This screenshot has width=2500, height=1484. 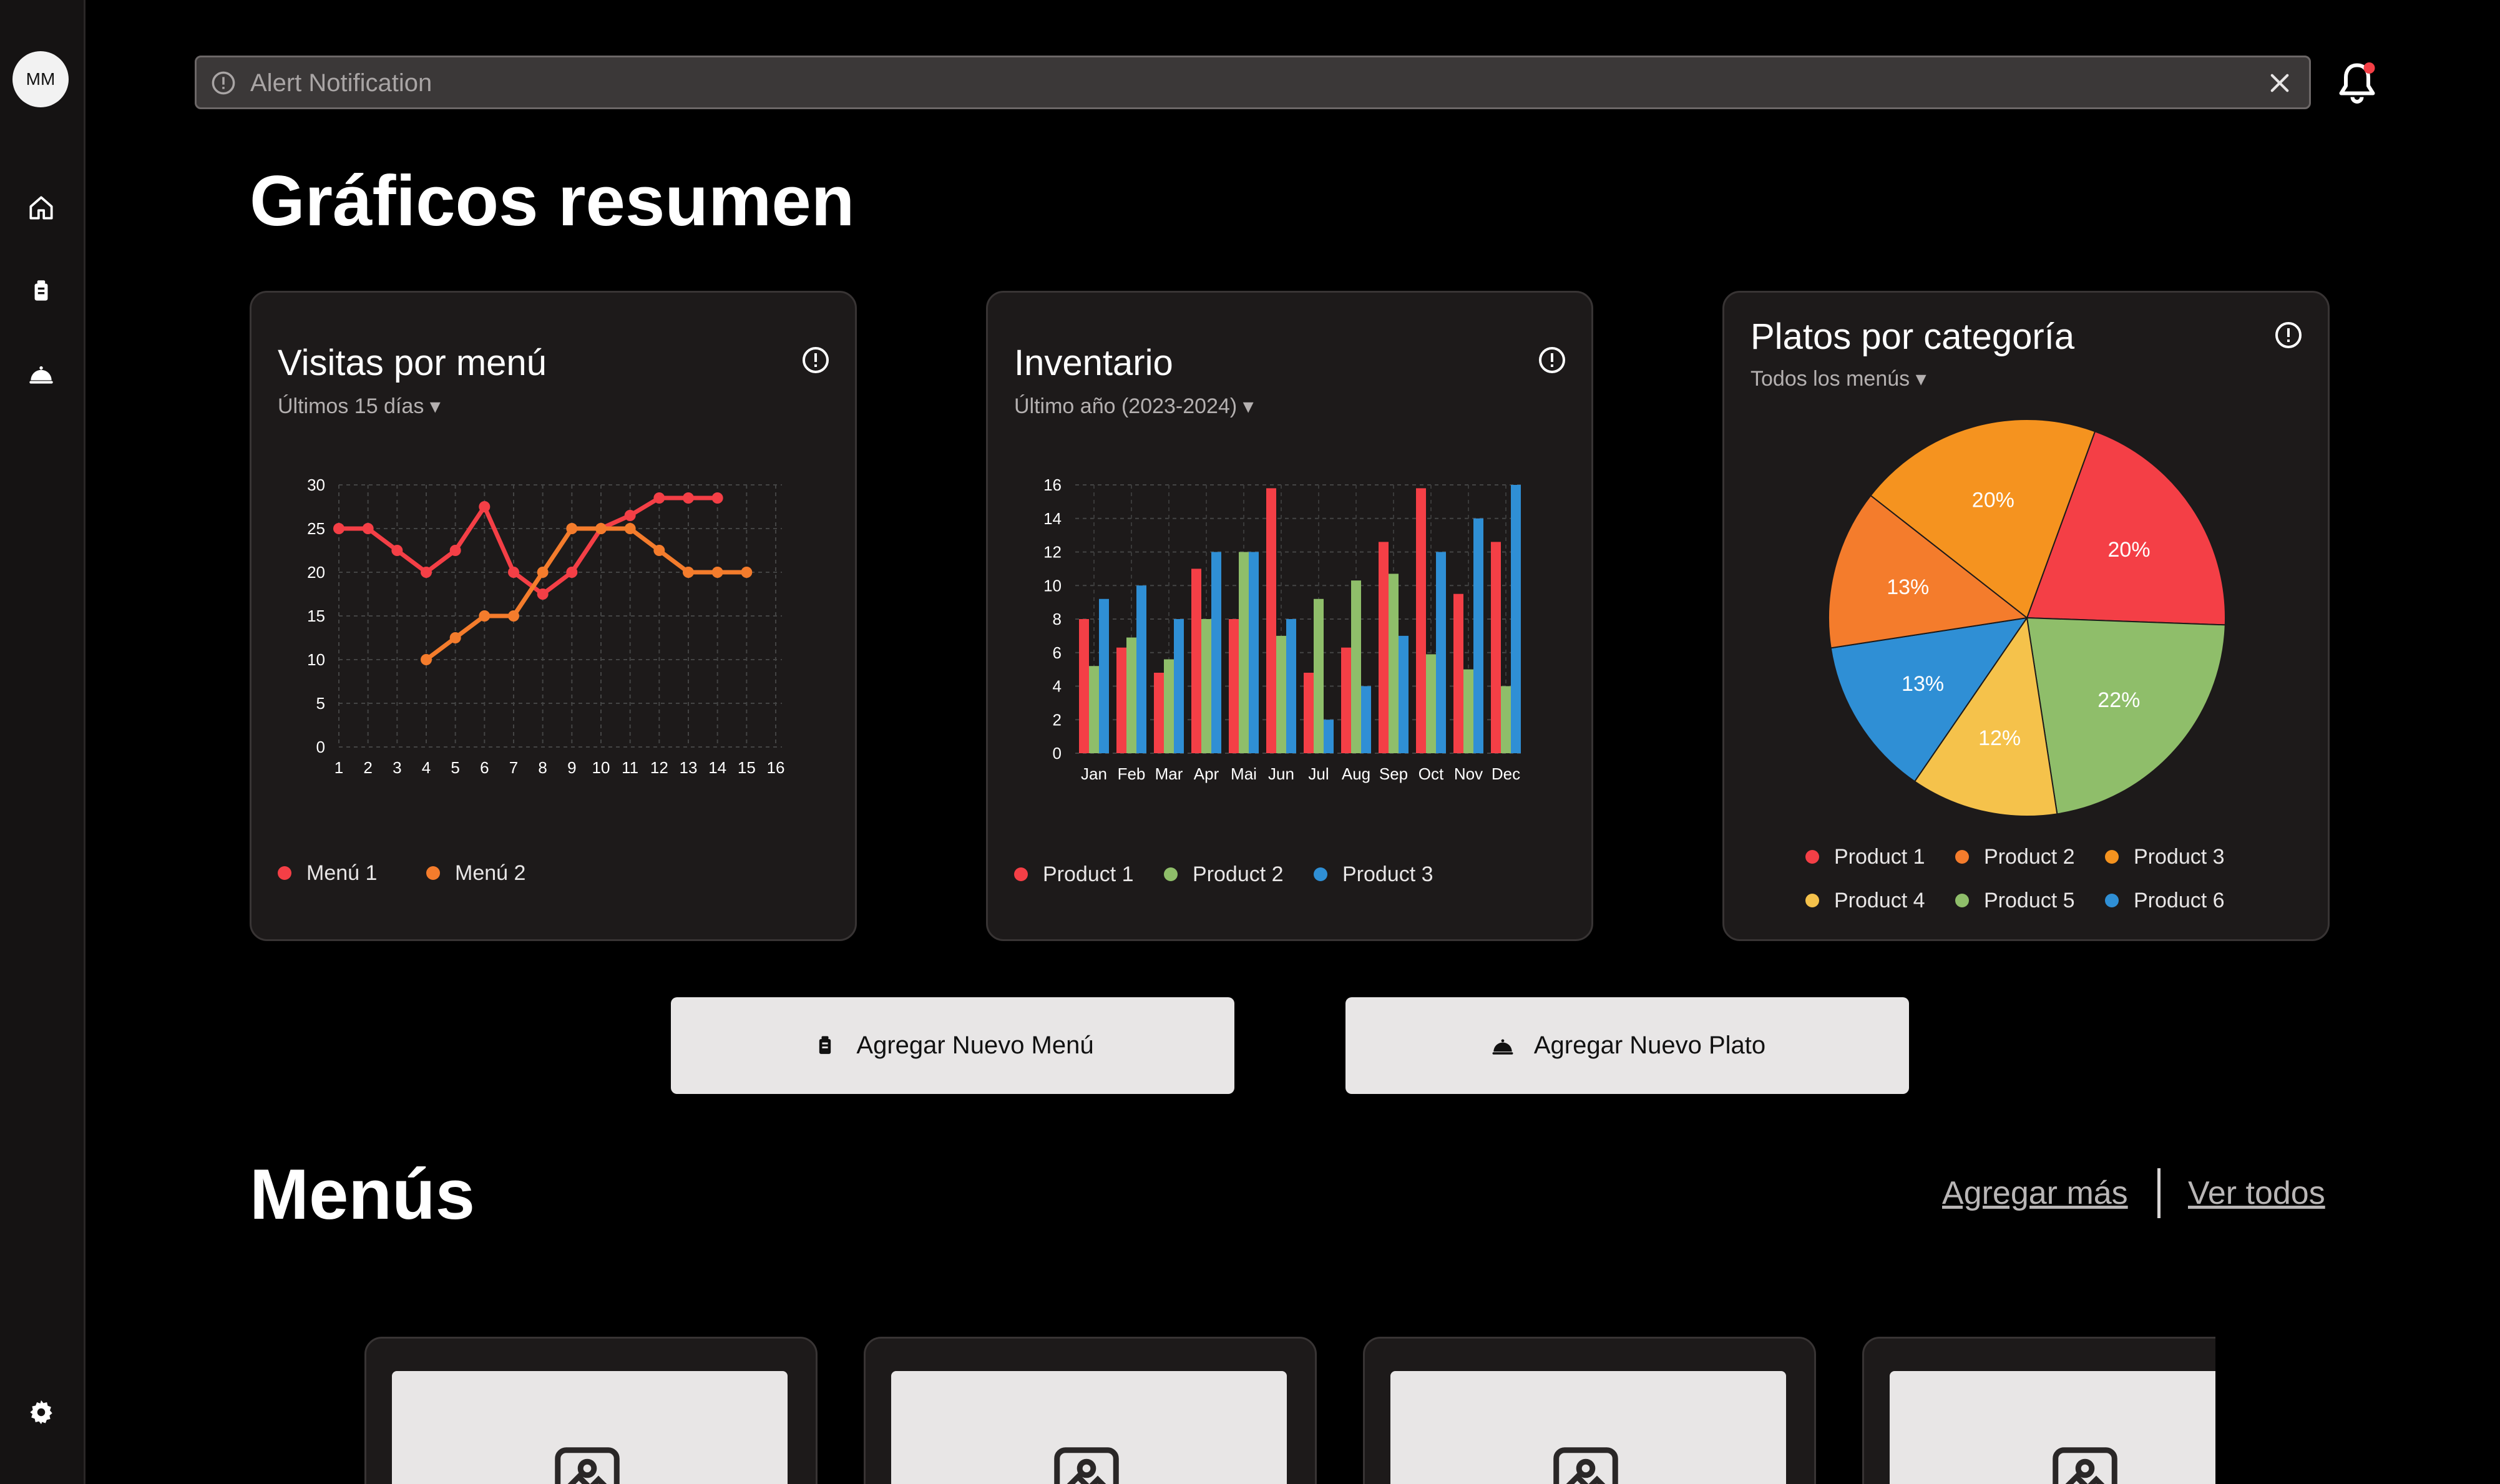 What do you see at coordinates (1134, 406) in the screenshot?
I see `period-dropdown: Último año (2023-2024) ▾` at bounding box center [1134, 406].